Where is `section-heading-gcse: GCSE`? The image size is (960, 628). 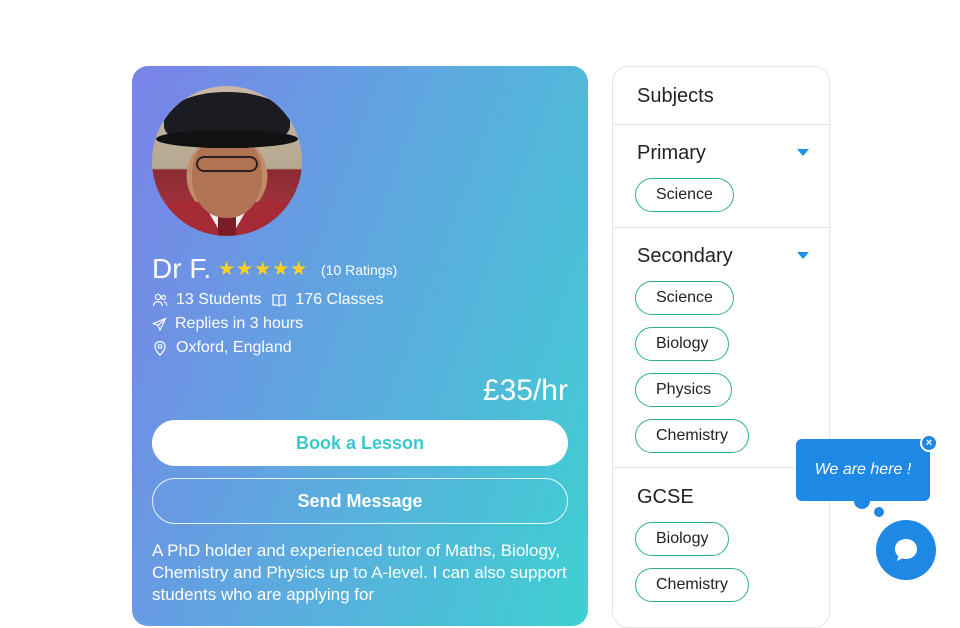
section-heading-gcse: GCSE is located at coordinates (665, 497).